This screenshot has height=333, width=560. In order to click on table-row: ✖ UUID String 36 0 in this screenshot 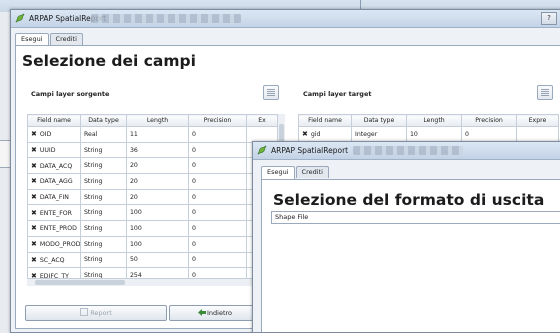, I will do `click(152, 150)`.